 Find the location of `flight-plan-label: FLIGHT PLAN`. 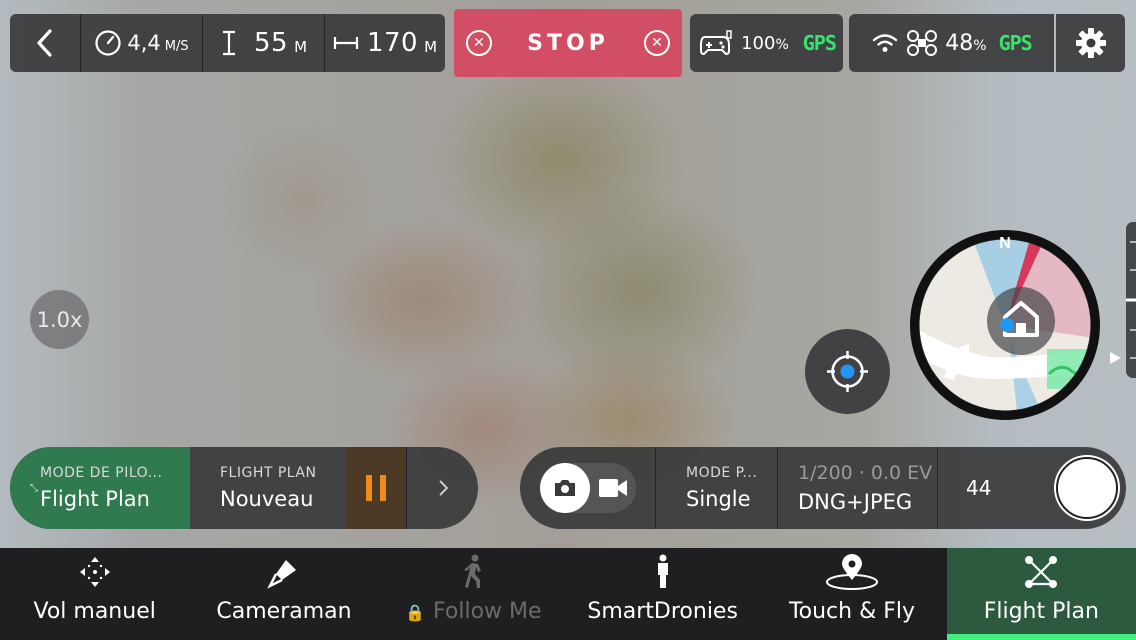

flight-plan-label: FLIGHT PLAN is located at coordinates (268, 473).